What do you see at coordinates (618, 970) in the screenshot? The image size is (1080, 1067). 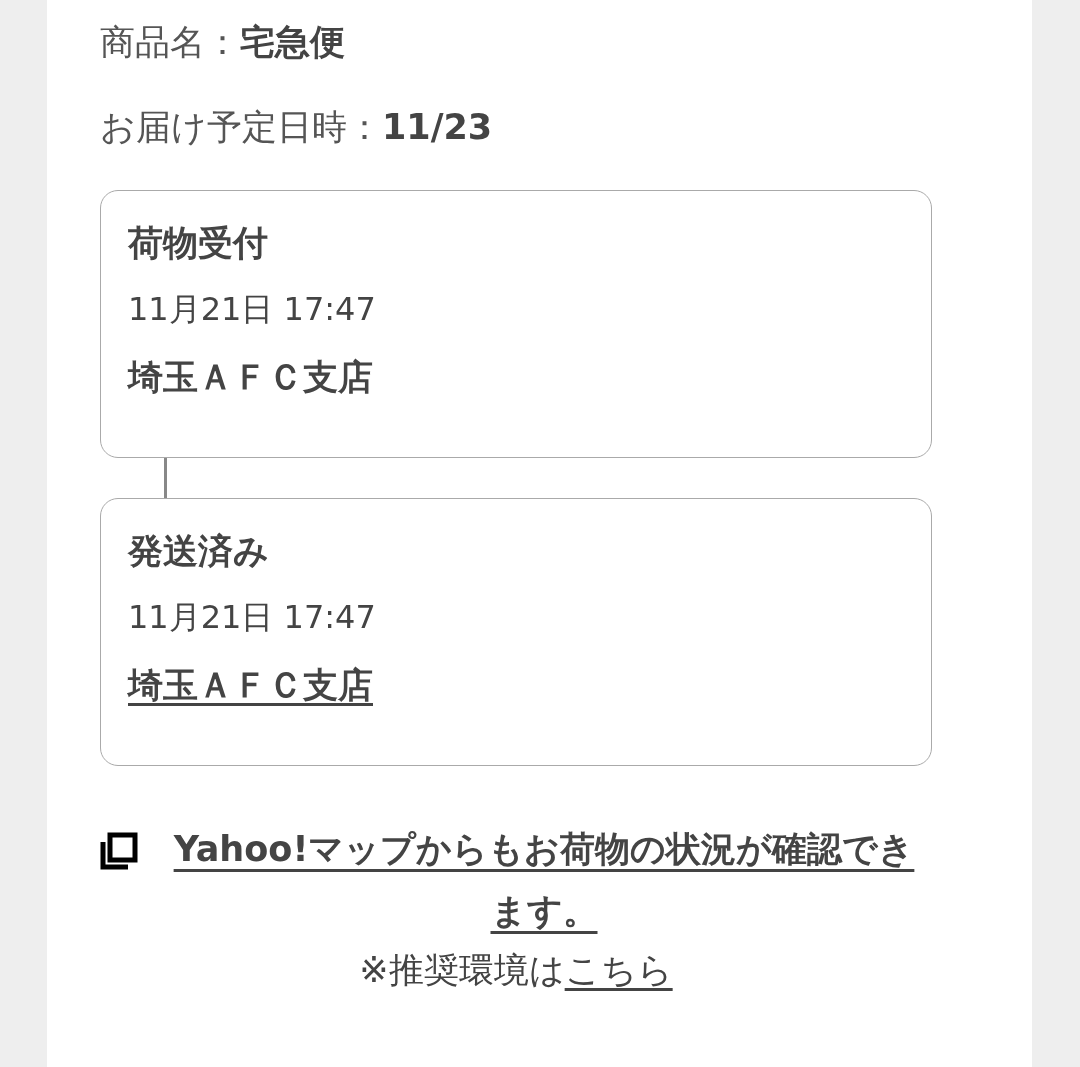 I see `recommended-env-link: こちら` at bounding box center [618, 970].